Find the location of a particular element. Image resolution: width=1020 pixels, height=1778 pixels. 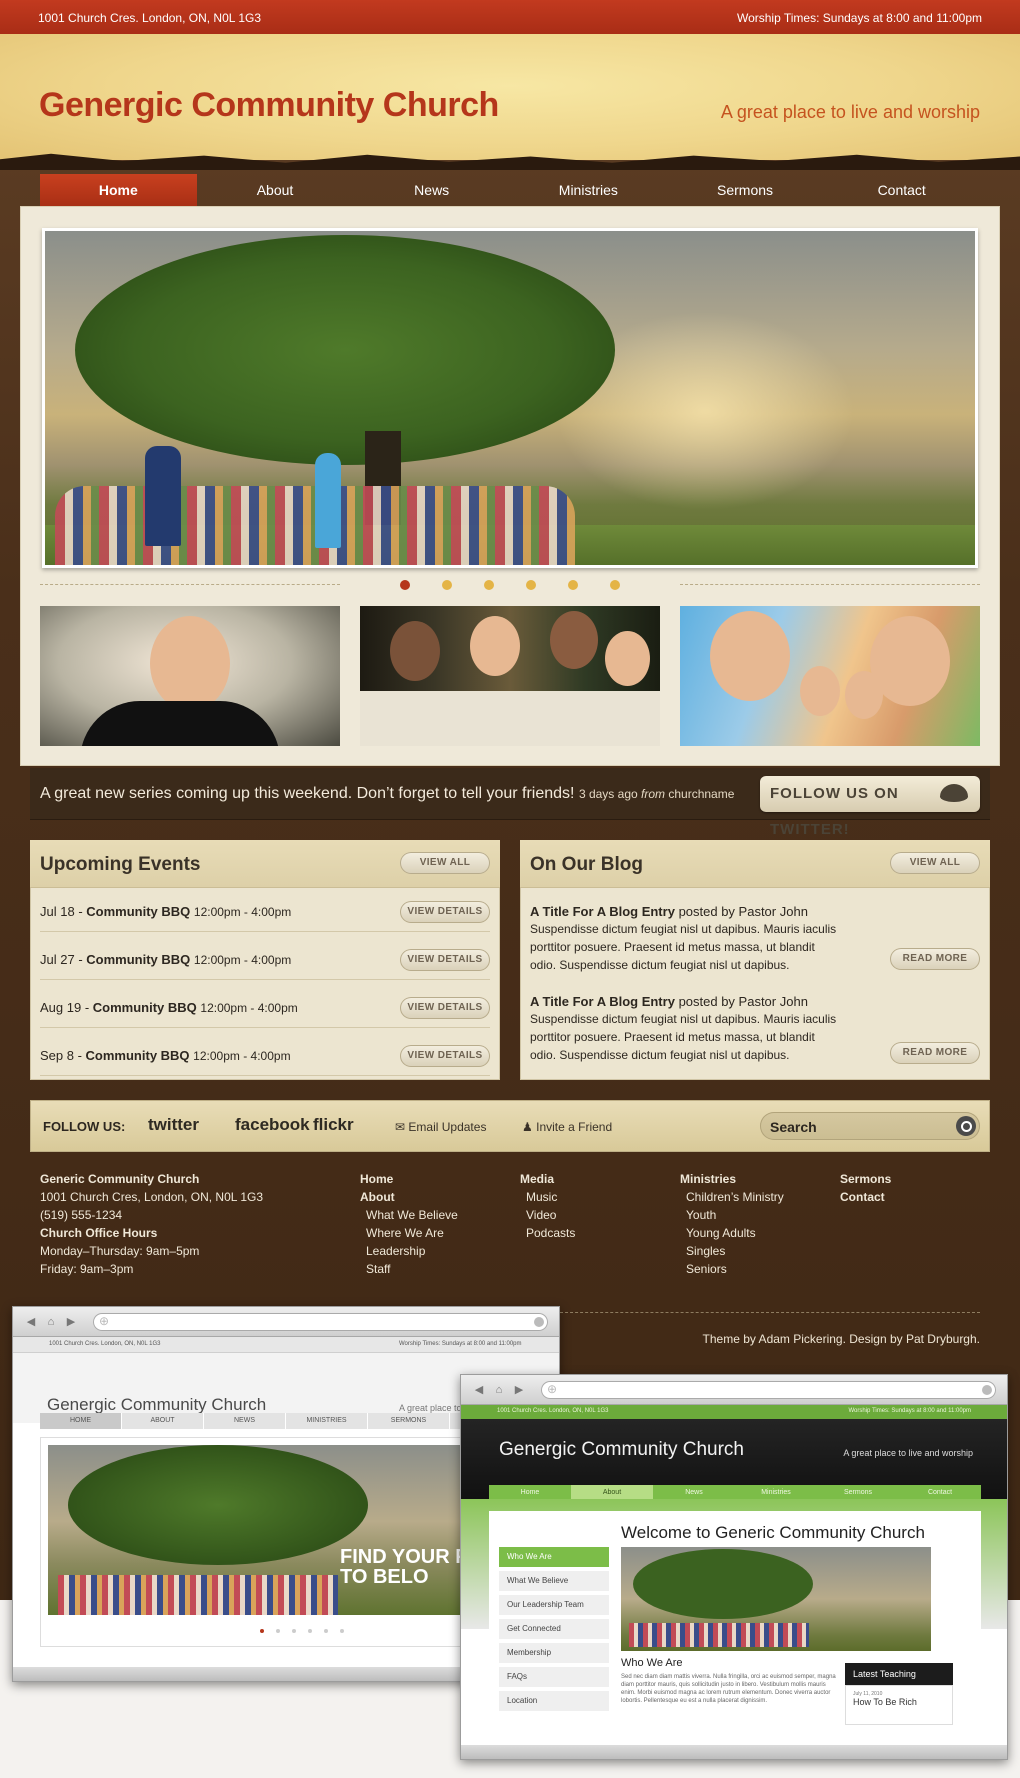

nav-sermons: Sermons is located at coordinates (745, 190).